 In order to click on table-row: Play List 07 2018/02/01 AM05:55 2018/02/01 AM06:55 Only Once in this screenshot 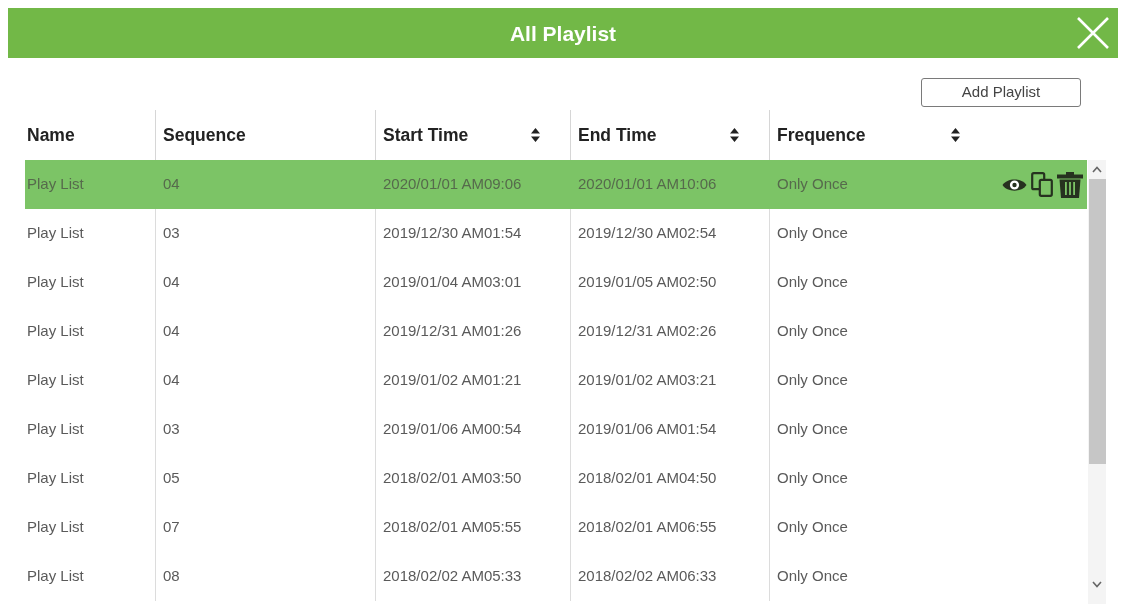, I will do `click(556, 527)`.